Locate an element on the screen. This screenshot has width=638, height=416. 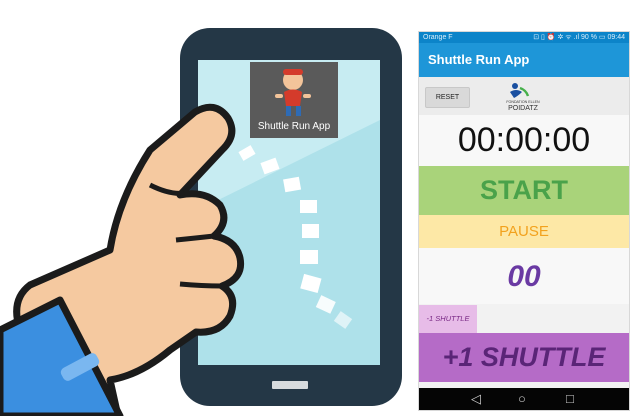
timer-display: 00:00:00 is located at coordinates (524, 140).